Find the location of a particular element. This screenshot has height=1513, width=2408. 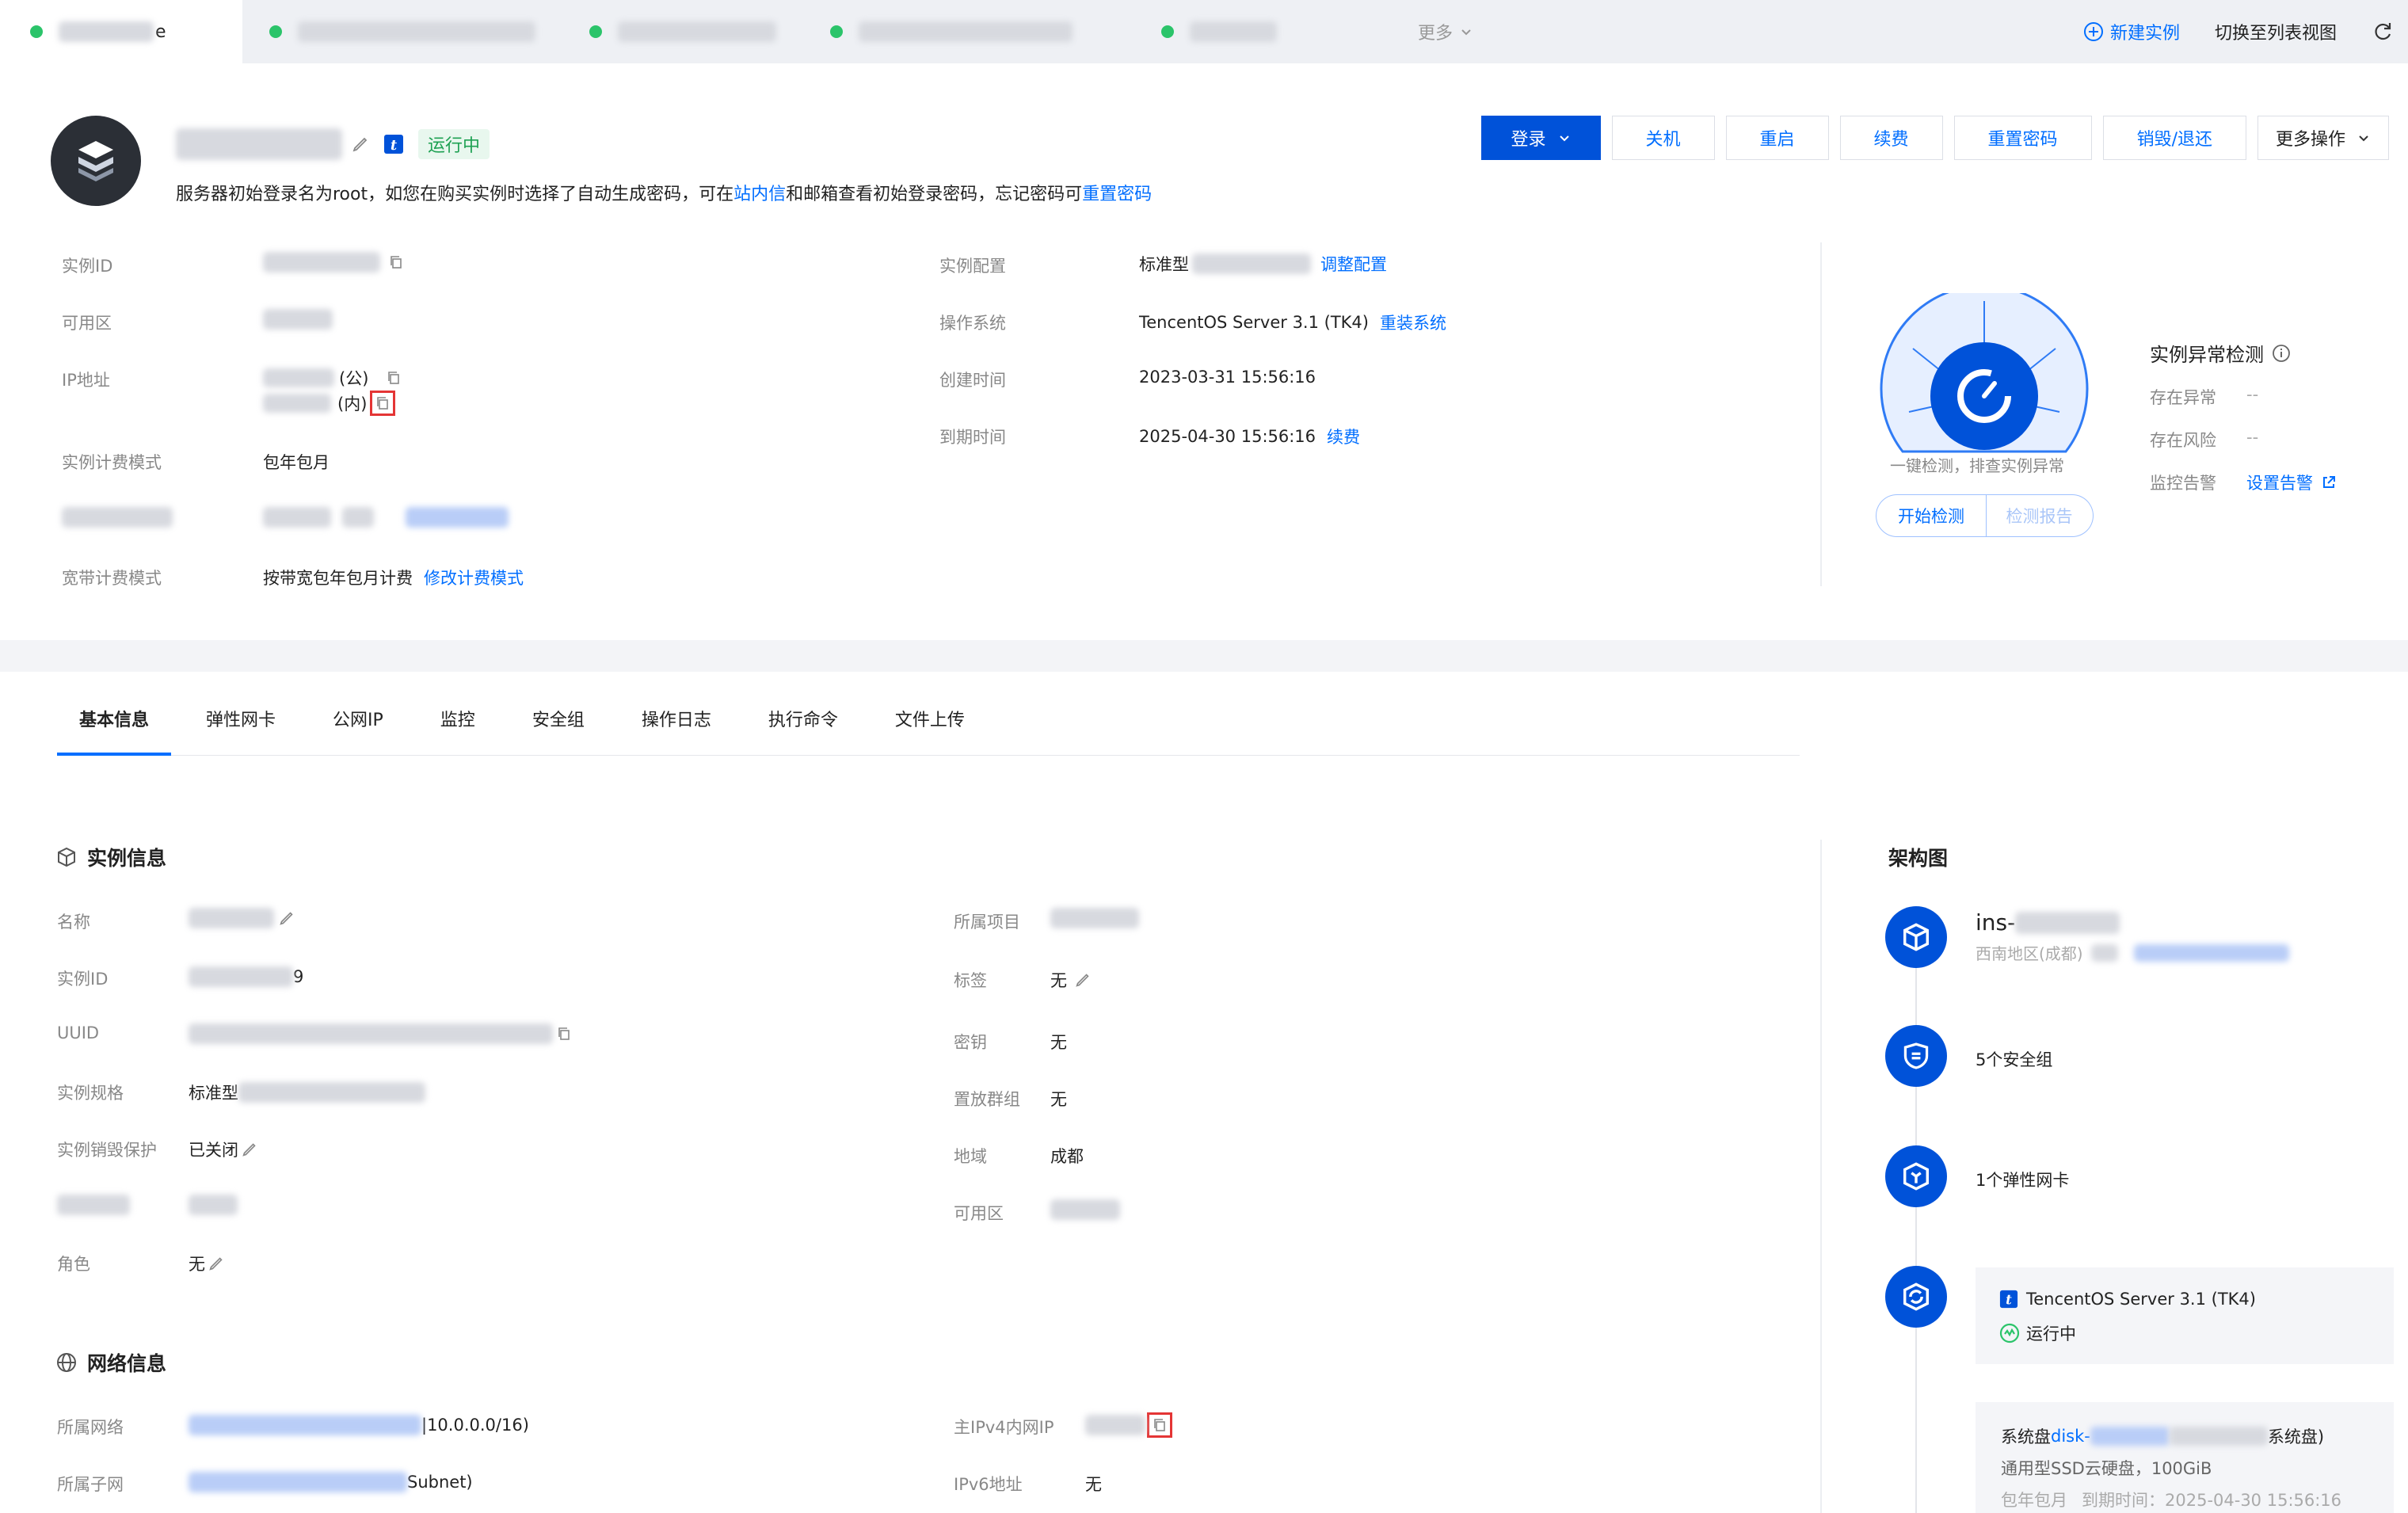

security-groups-link: 5个安全组 is located at coordinates (2014, 1059).